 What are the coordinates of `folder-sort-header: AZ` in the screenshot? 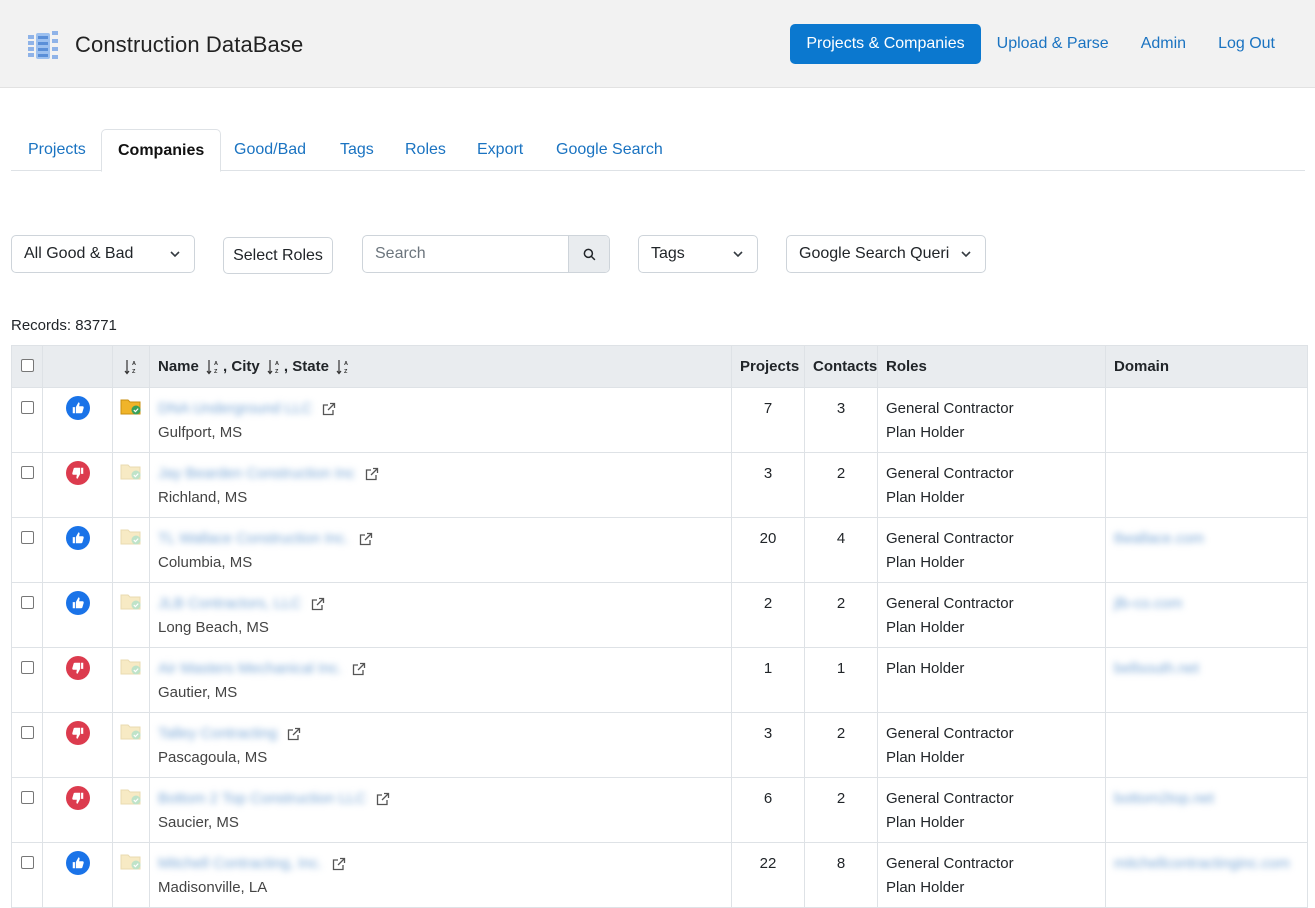 It's located at (131, 366).